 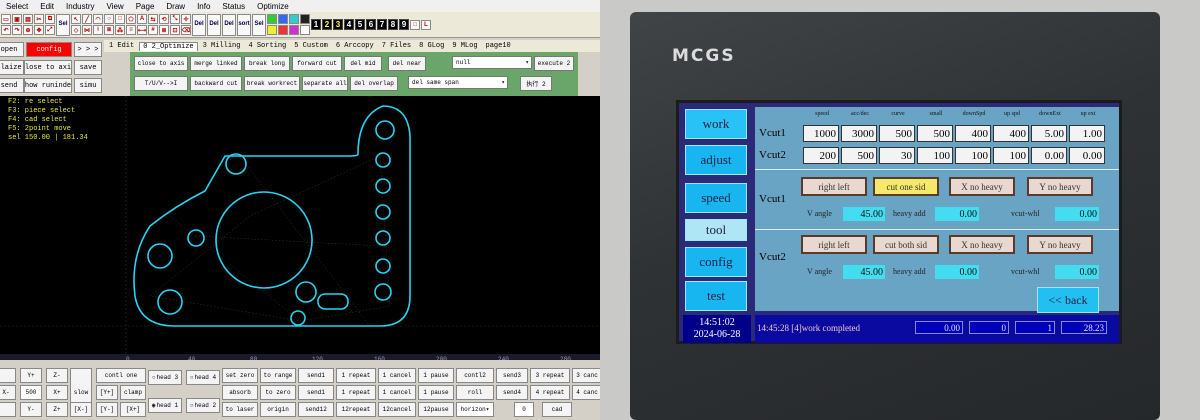 What do you see at coordinates (233, 6) in the screenshot?
I see `menu-status: Status` at bounding box center [233, 6].